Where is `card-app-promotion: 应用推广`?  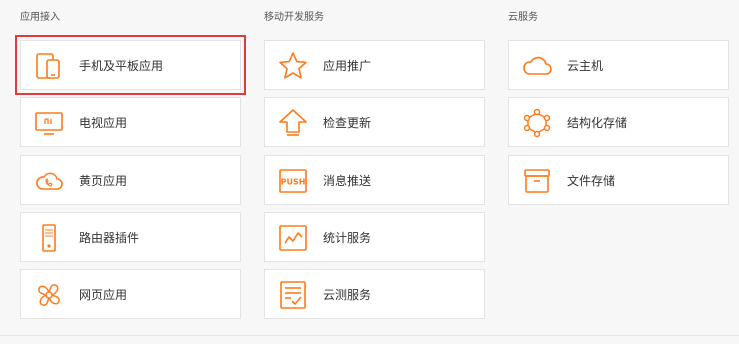 card-app-promotion: 应用推广 is located at coordinates (374, 65).